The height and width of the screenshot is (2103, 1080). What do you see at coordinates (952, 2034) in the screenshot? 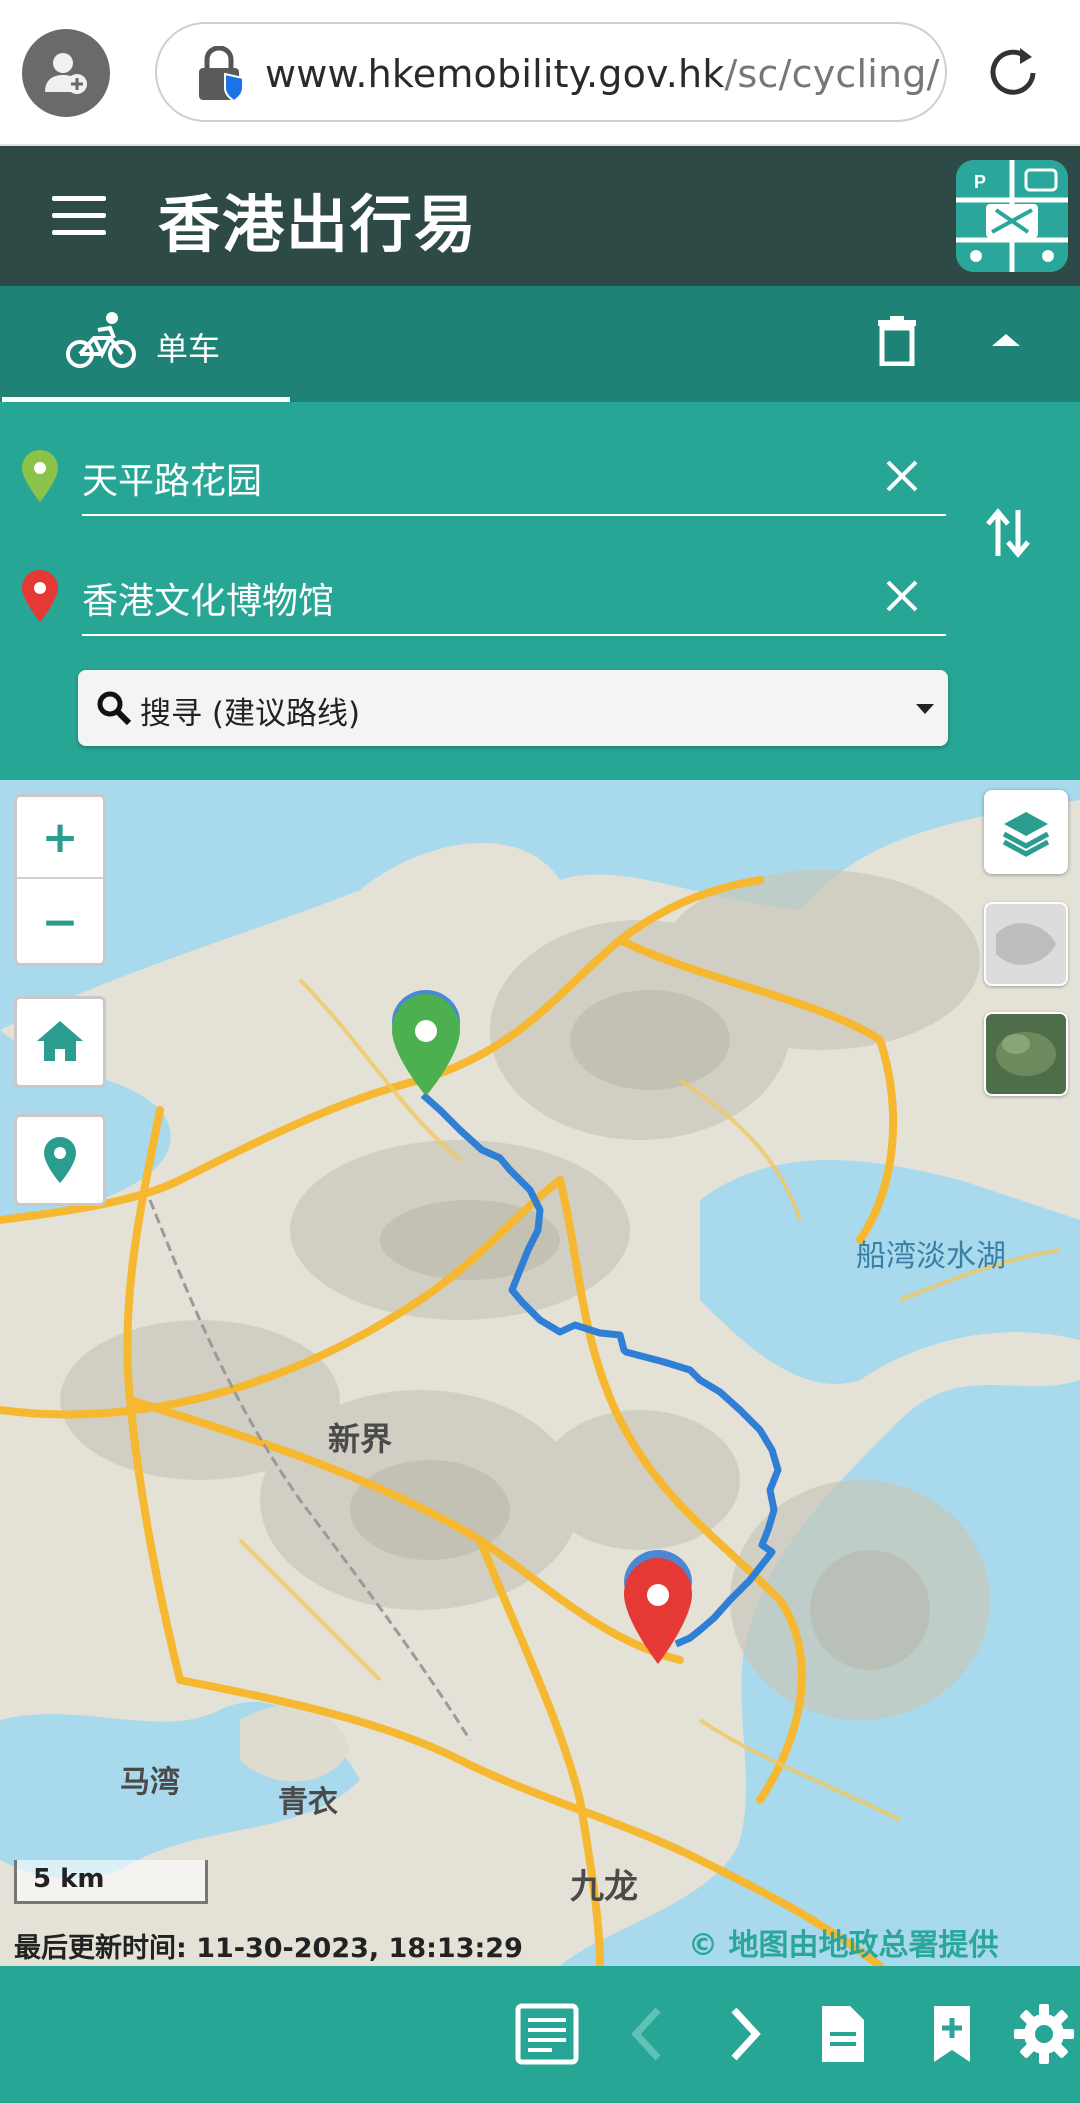
I see `add-bookmark-icon` at bounding box center [952, 2034].